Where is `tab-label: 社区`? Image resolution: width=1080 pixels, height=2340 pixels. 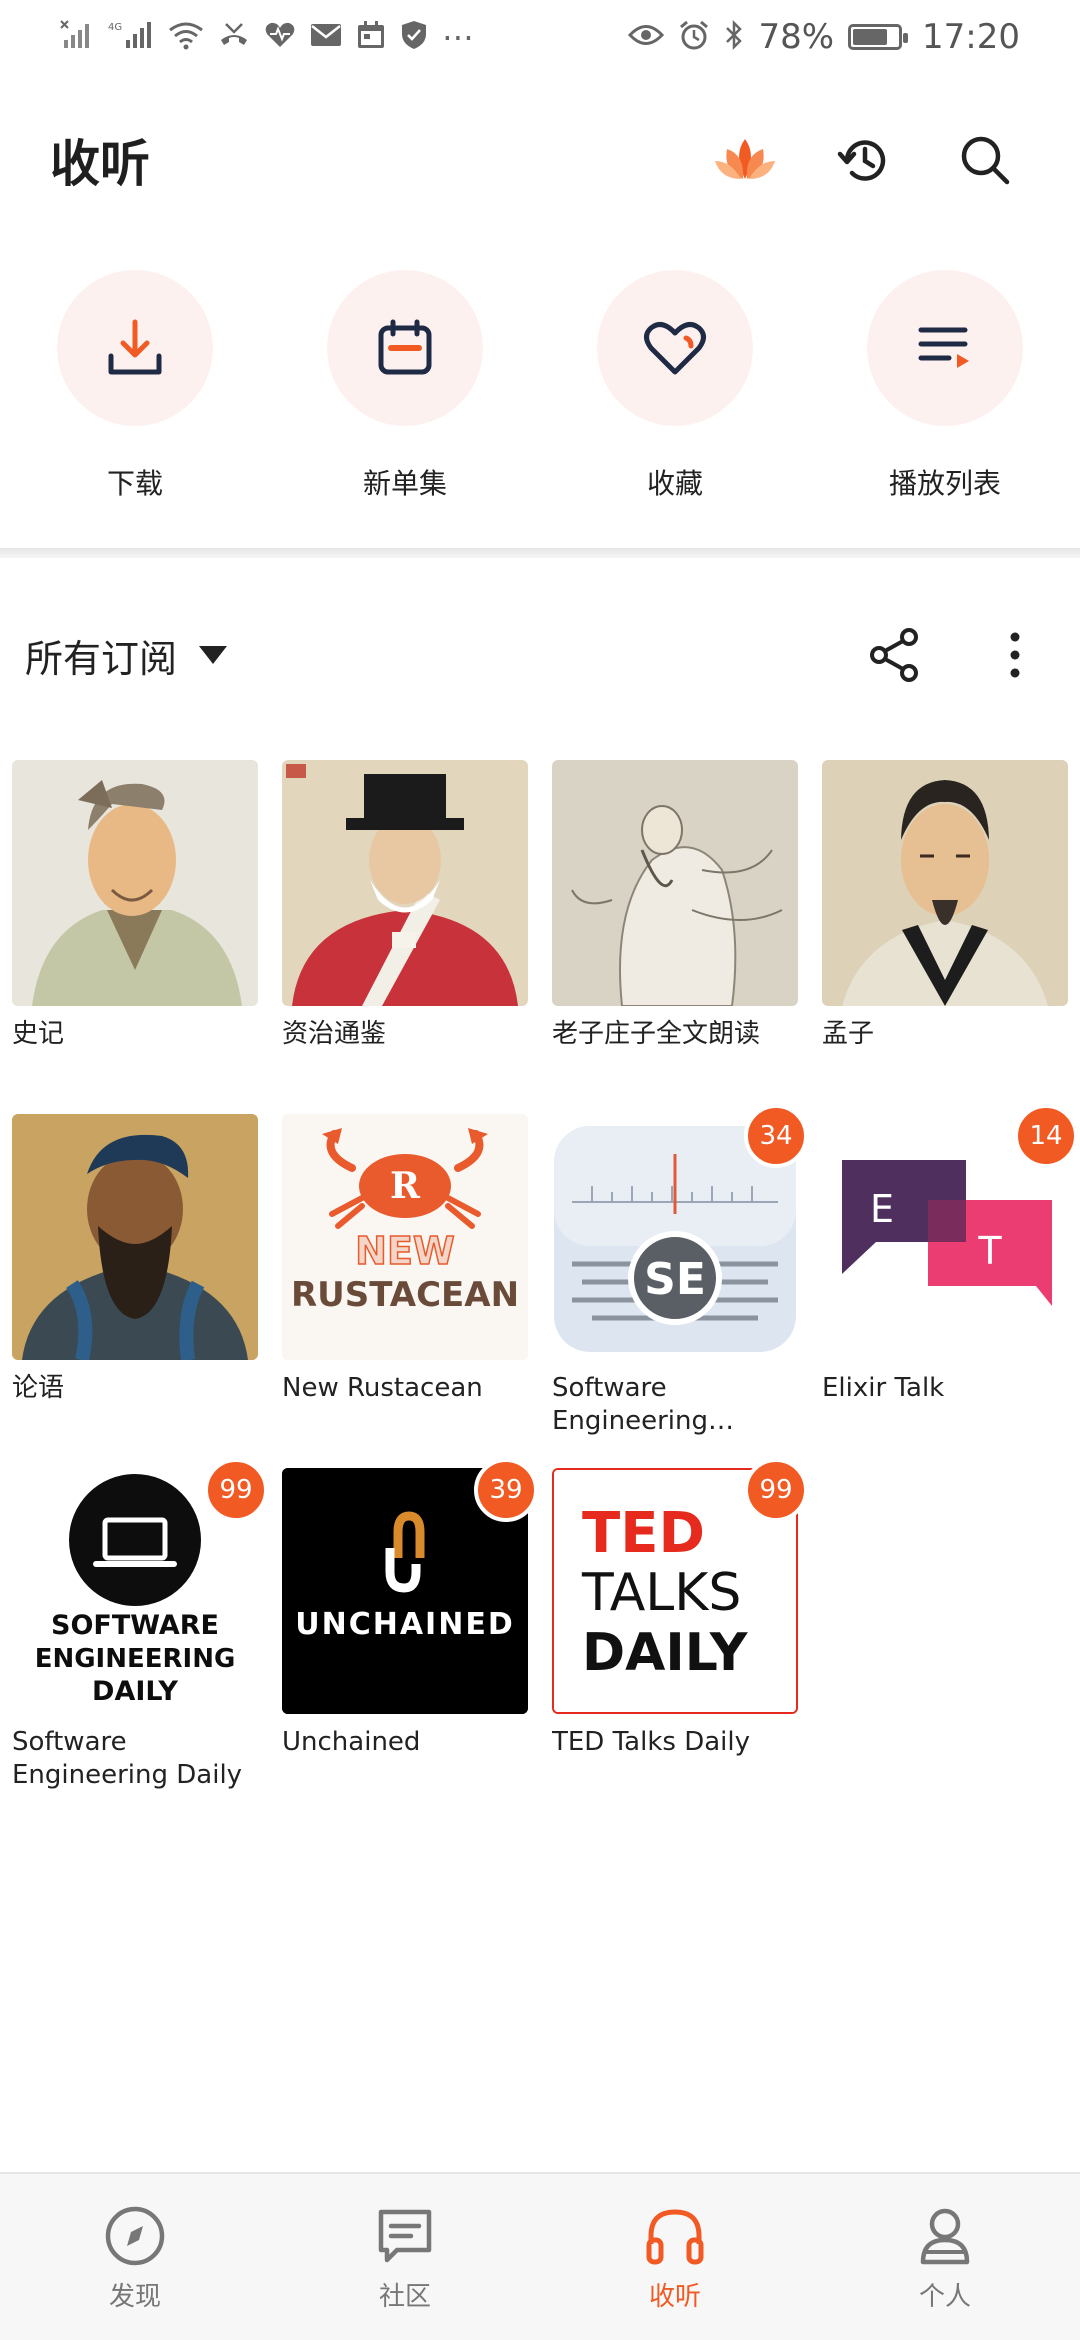 tab-label: 社区 is located at coordinates (404, 2297).